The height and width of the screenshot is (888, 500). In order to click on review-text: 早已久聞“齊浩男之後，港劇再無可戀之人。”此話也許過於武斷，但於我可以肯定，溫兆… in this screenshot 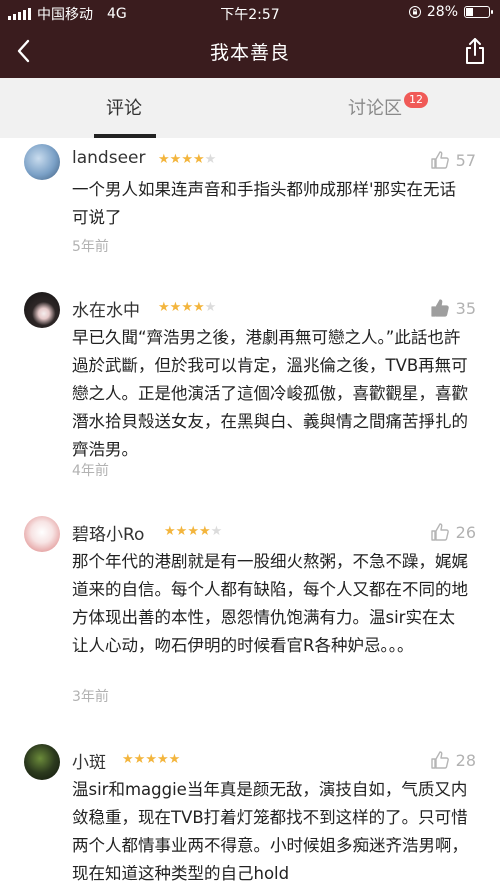, I will do `click(270, 393)`.